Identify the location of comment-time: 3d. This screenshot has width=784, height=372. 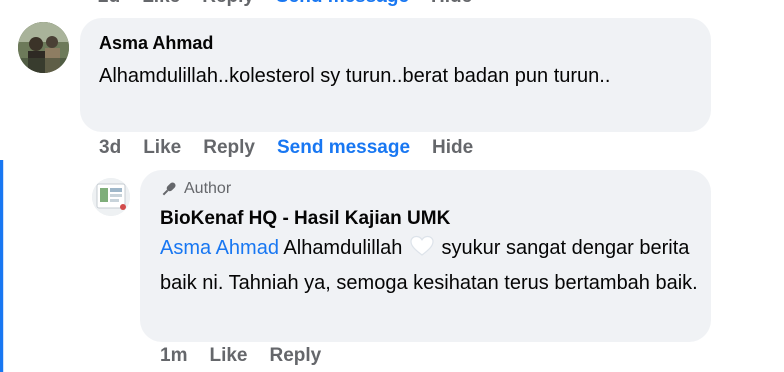
(110, 149).